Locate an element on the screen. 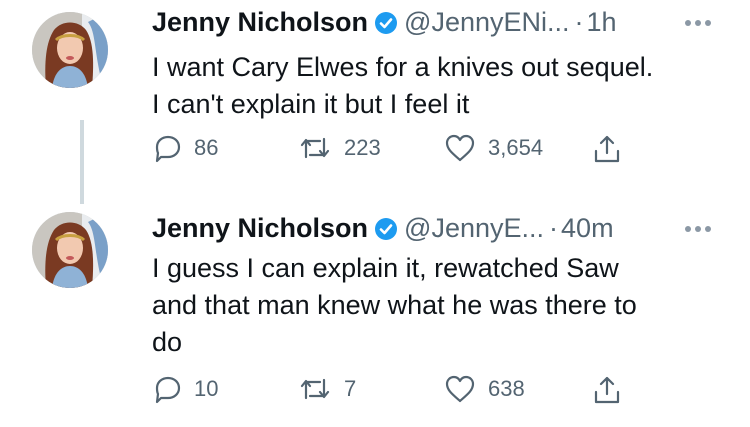 This screenshot has width=750, height=427. retweet-count: 7 is located at coordinates (350, 388).